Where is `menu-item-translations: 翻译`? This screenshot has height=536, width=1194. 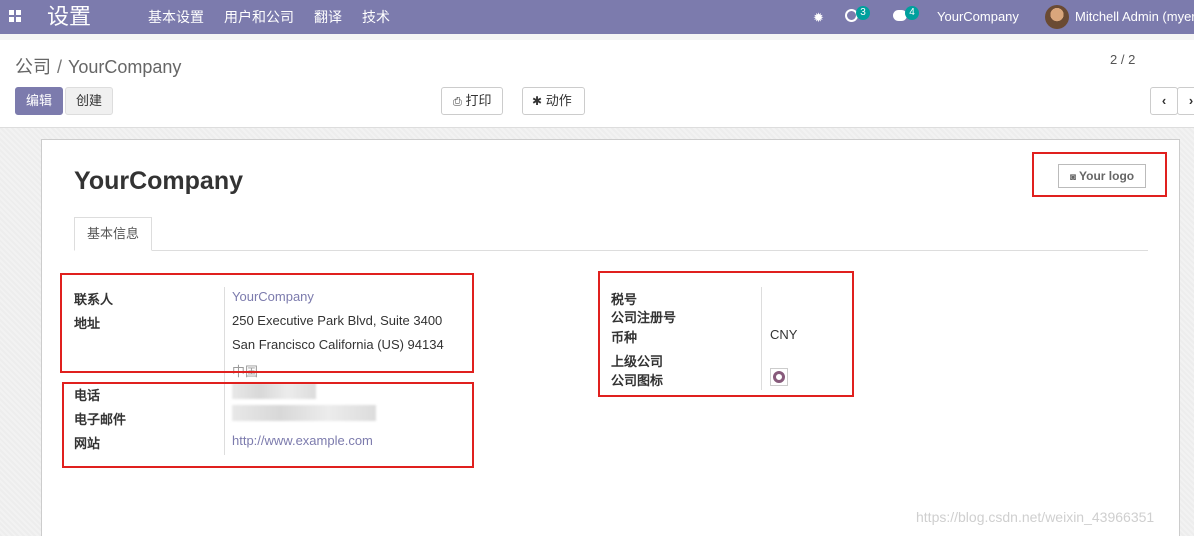
menu-item-translations: 翻译 is located at coordinates (328, 17).